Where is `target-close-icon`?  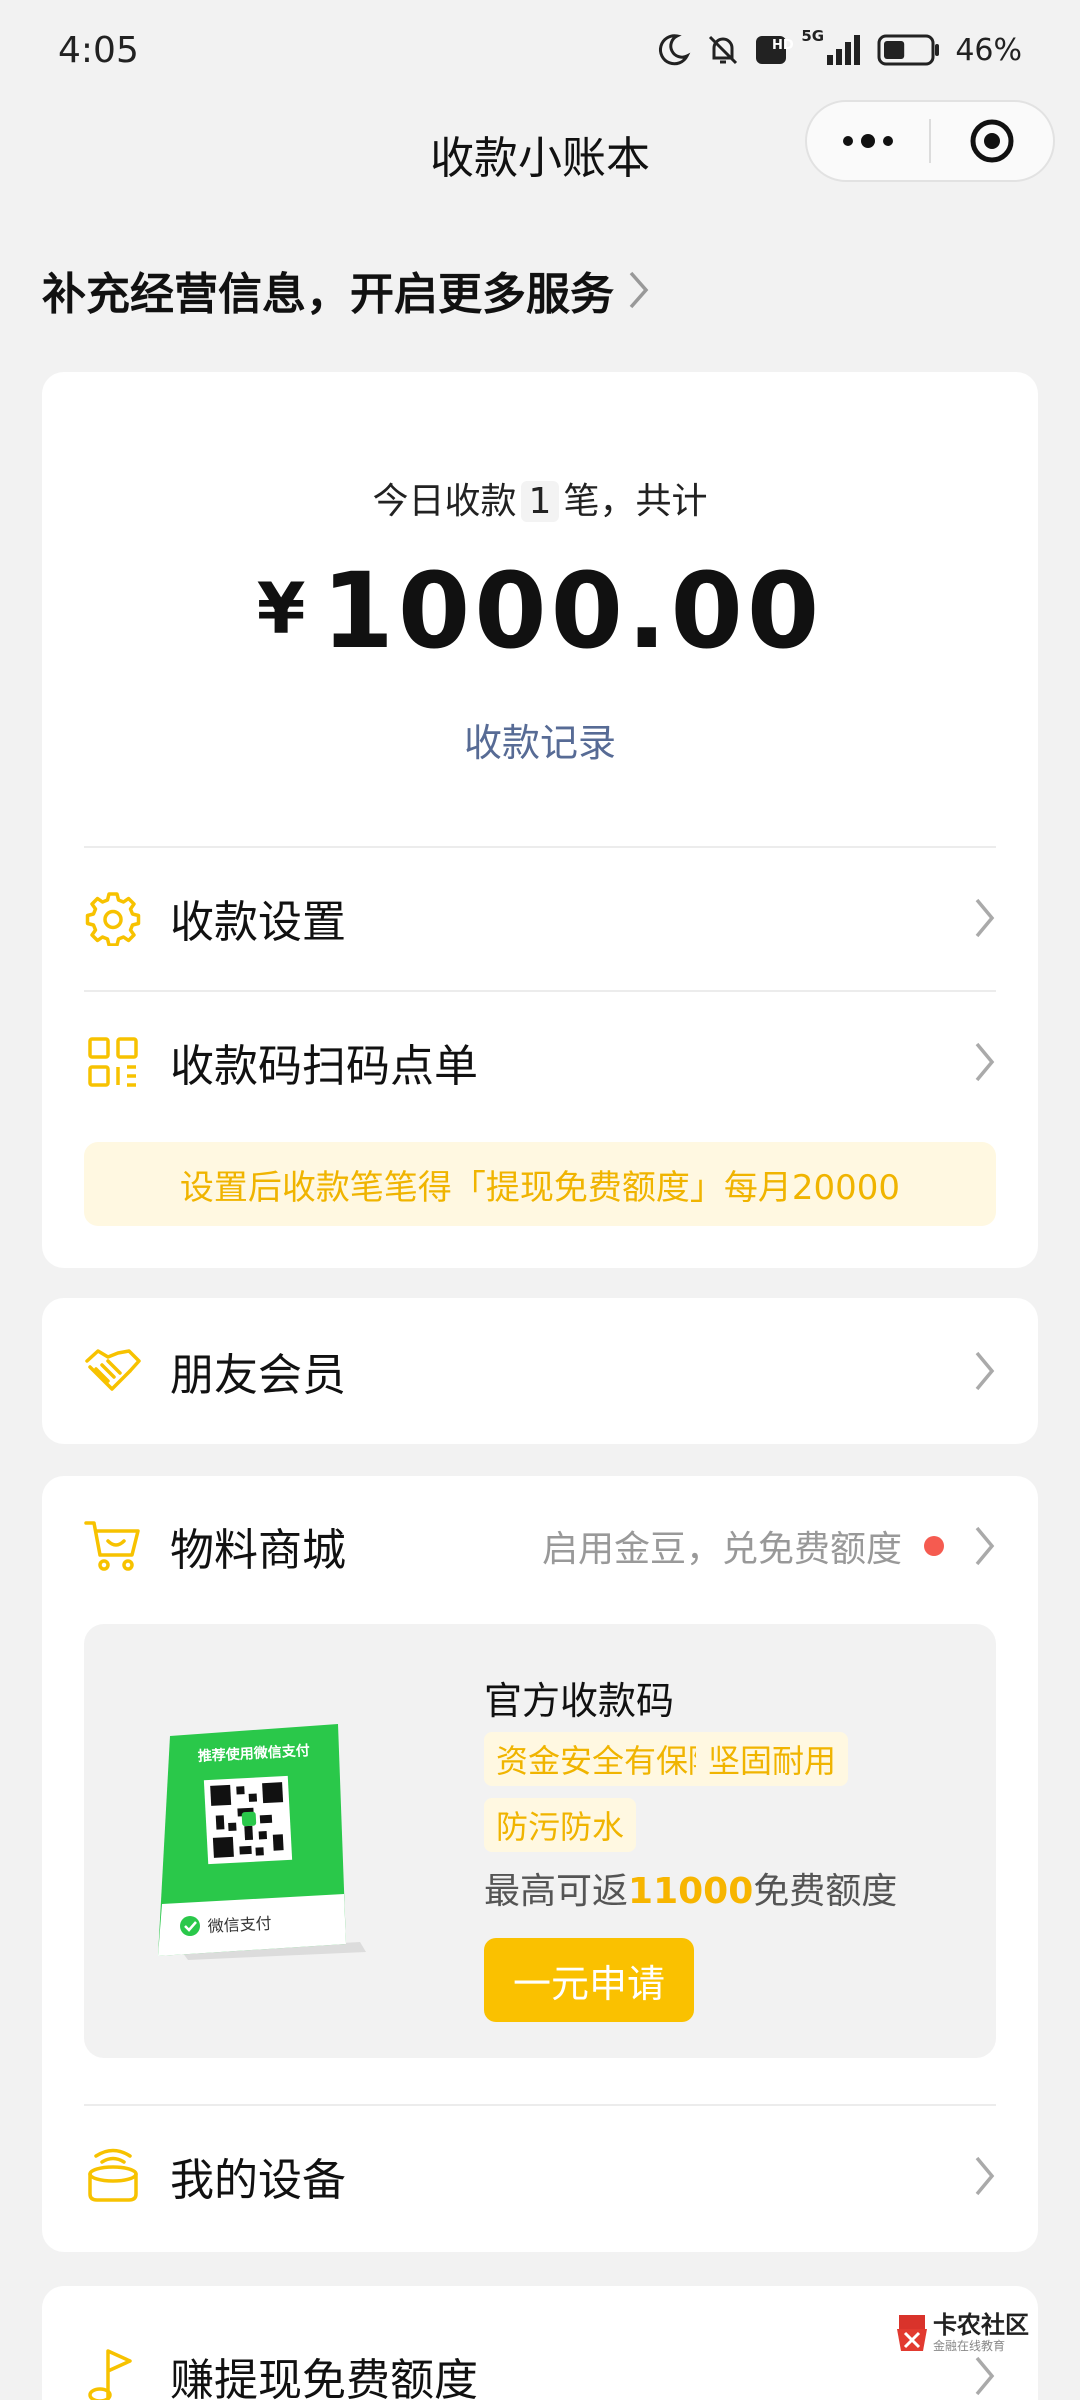 target-close-icon is located at coordinates (992, 141).